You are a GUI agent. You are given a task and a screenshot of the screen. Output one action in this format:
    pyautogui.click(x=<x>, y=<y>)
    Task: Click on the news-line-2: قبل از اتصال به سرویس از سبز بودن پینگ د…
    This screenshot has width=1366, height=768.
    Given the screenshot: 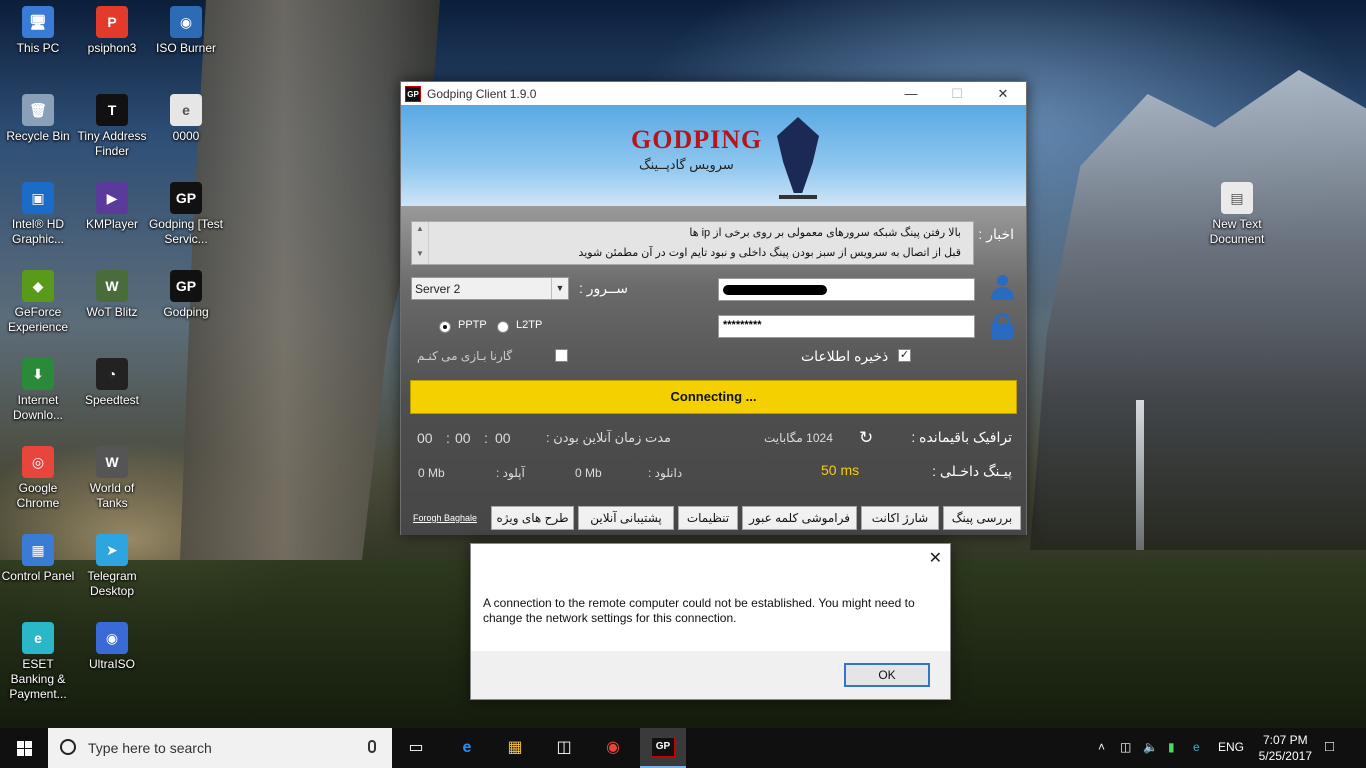 What is the action you would take?
    pyautogui.click(x=769, y=253)
    